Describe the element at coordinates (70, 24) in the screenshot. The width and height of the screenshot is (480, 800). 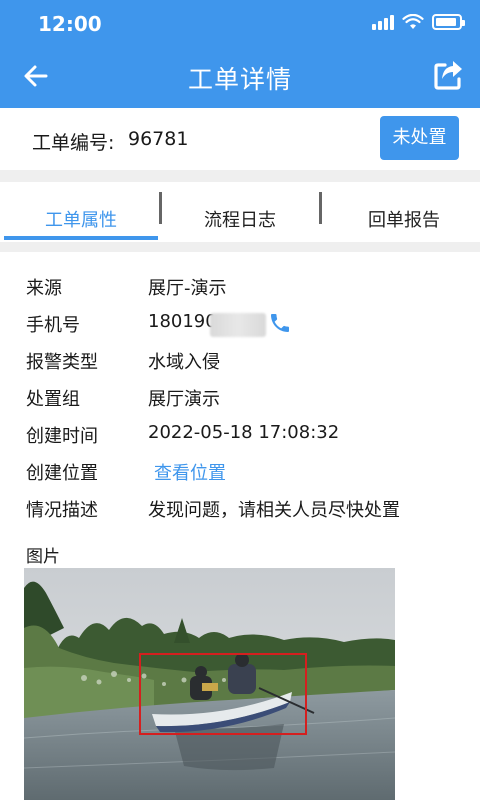
I see `status-time: 12:00` at that location.